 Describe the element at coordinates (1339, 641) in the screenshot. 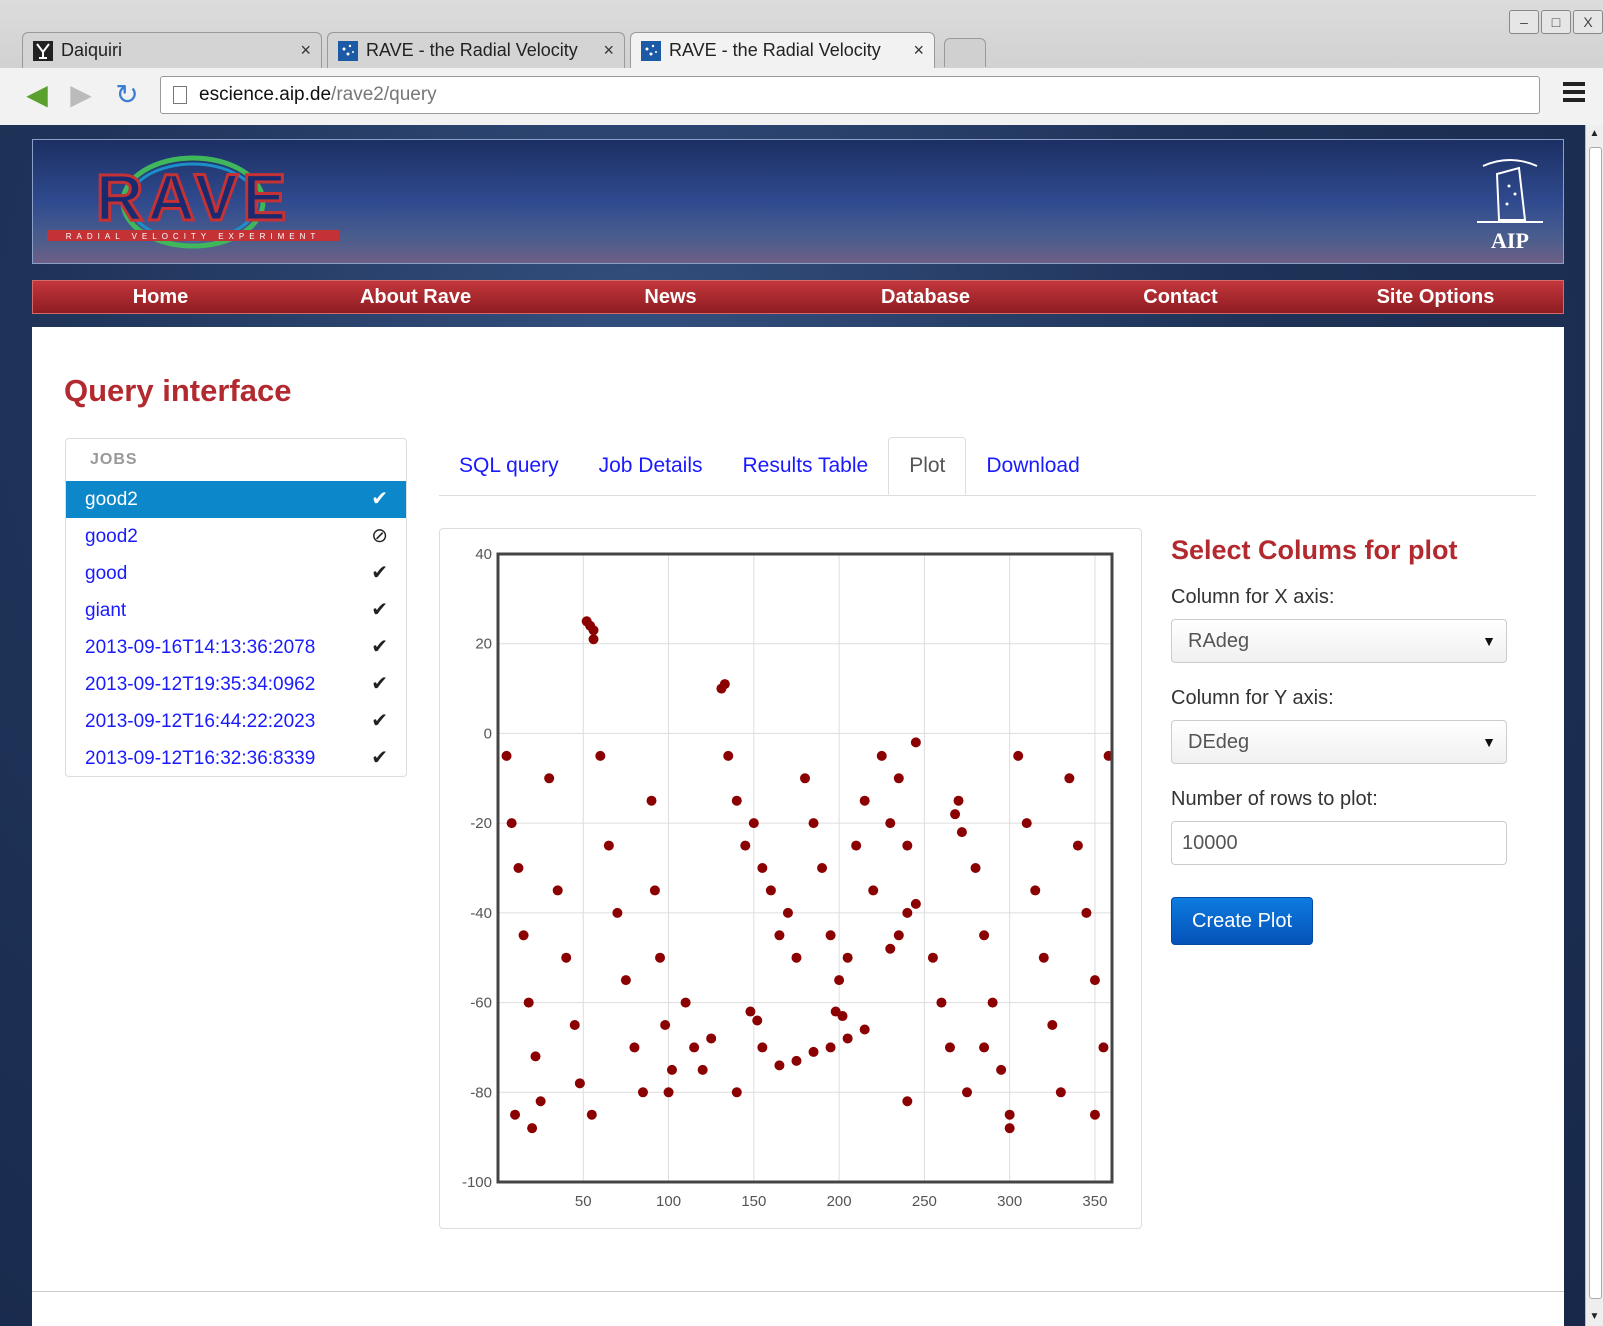

I see `x-axis-select: RAdeg ▼` at that location.